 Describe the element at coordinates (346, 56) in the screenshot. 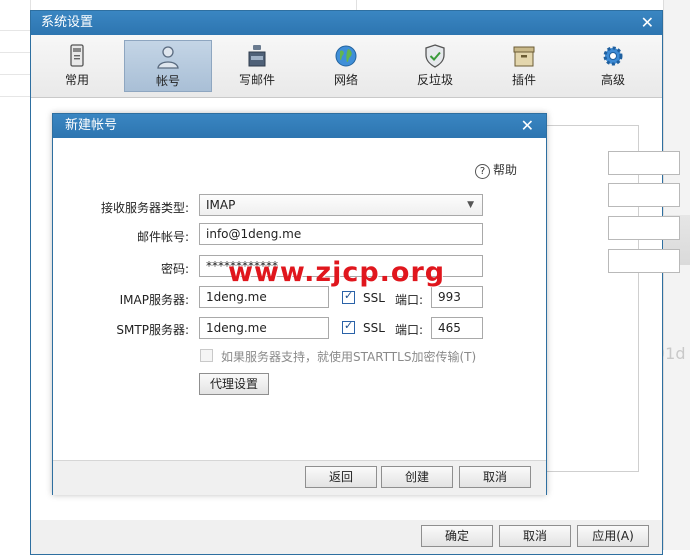

I see `globe-icon` at that location.